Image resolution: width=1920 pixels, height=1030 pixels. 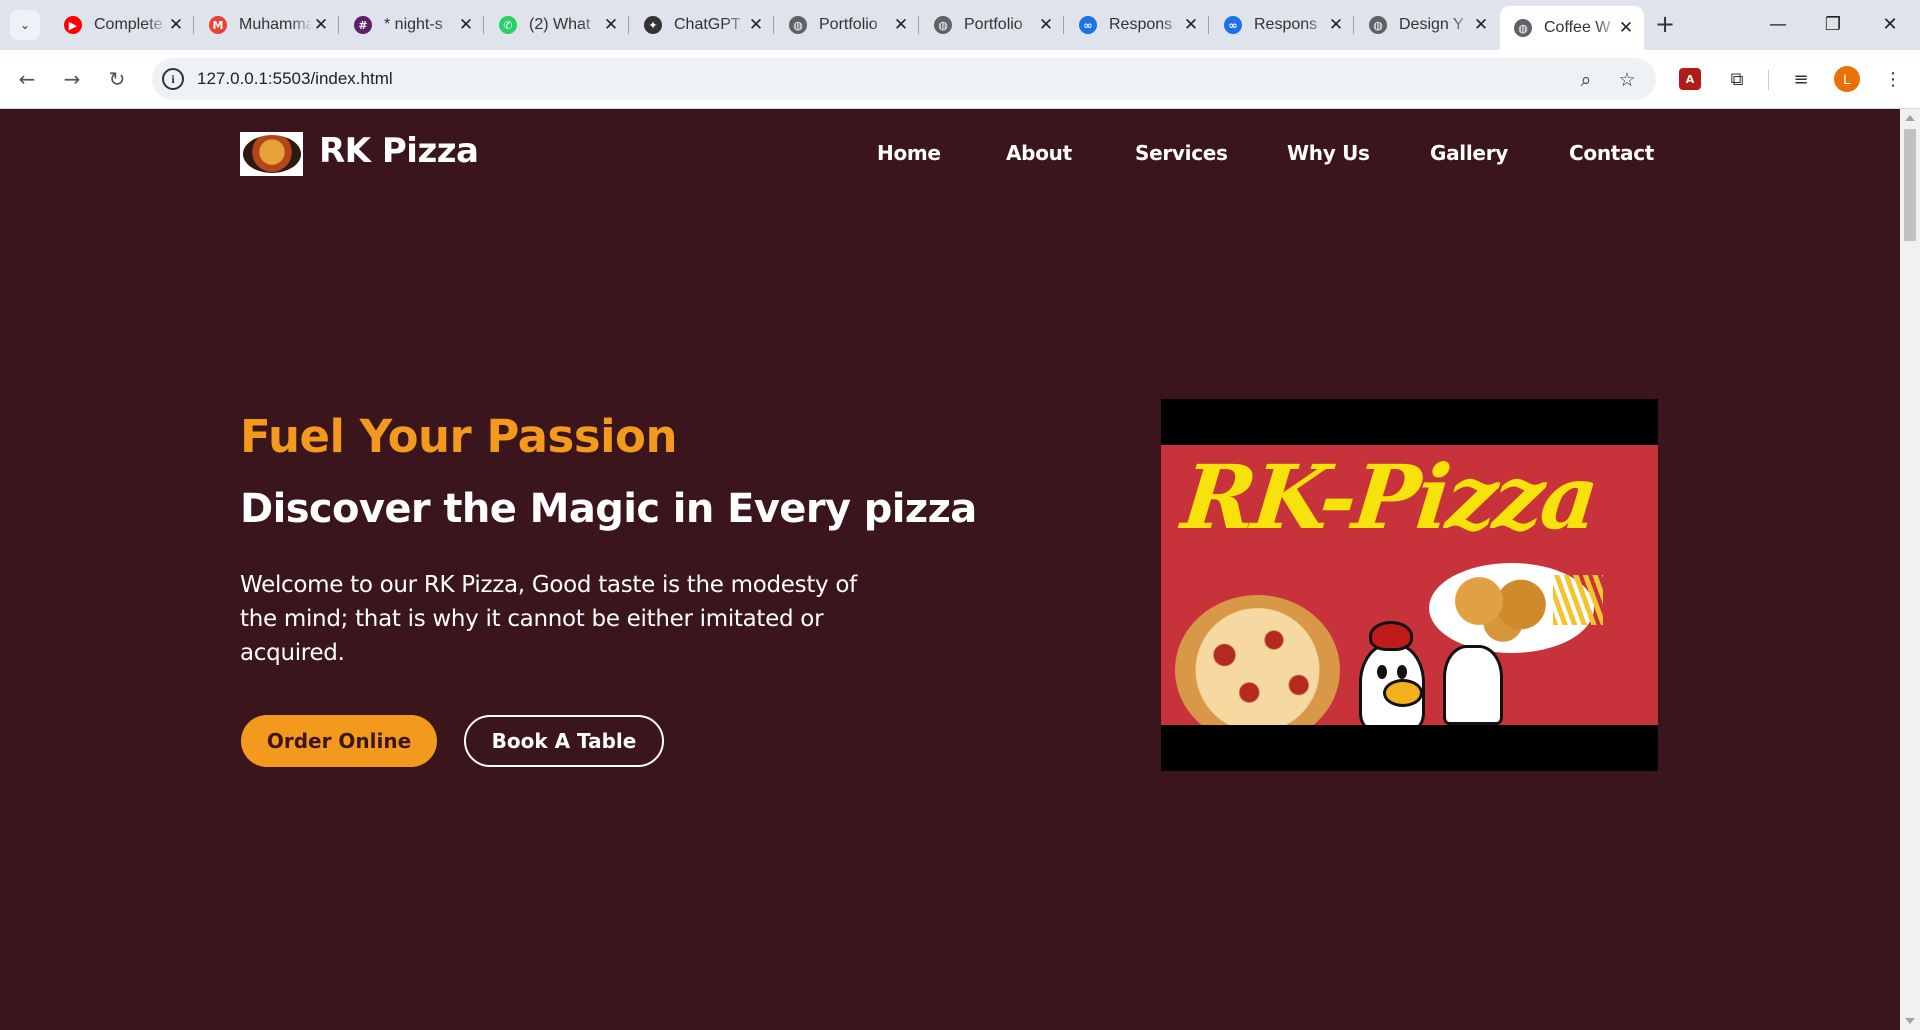 I want to click on restore-button: ❐, so click(x=1833, y=24).